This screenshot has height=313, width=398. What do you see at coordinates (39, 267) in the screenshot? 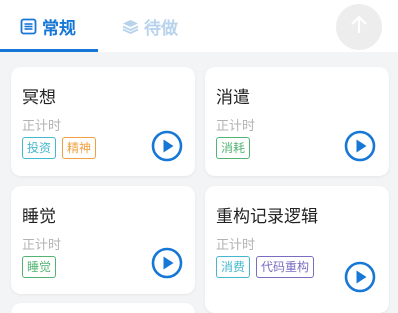
I see `tag: 睡觉` at bounding box center [39, 267].